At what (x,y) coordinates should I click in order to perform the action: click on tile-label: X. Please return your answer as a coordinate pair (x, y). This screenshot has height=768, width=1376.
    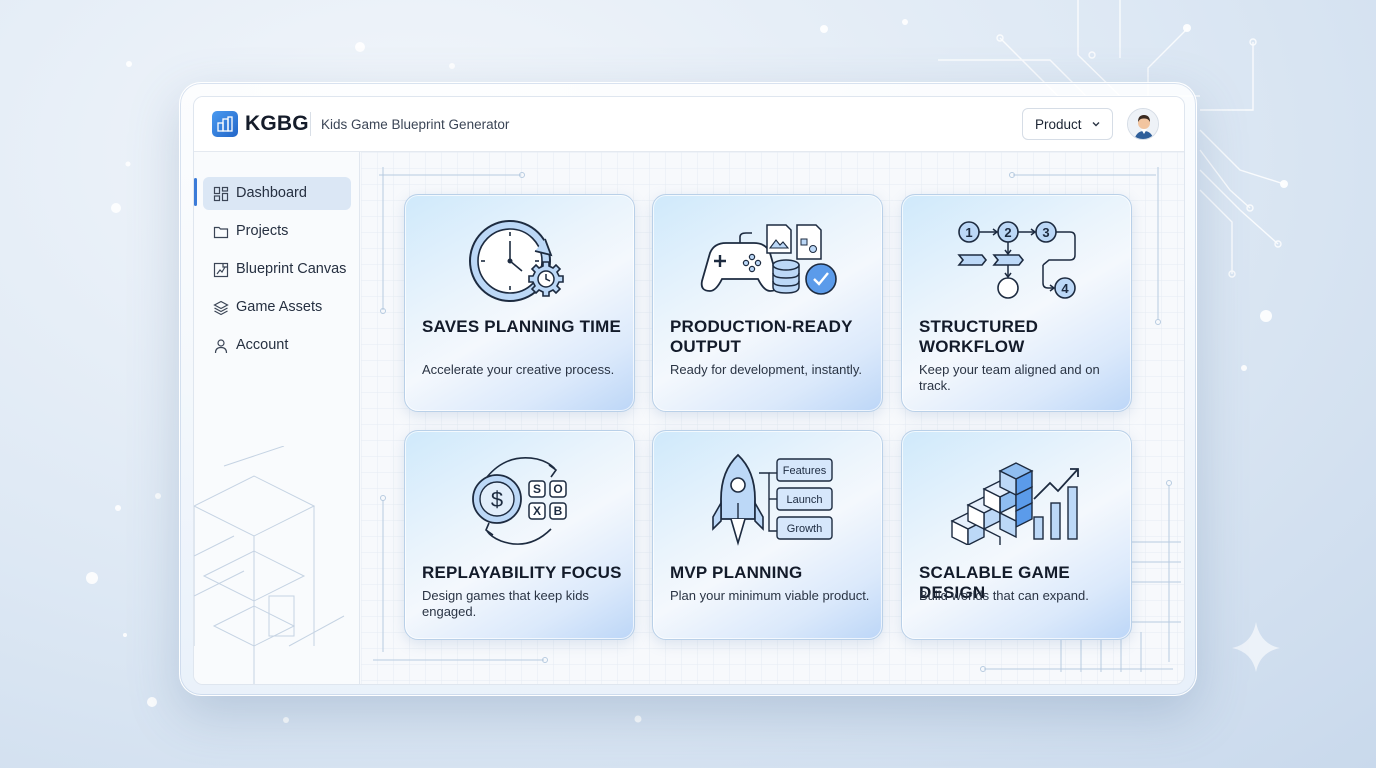
    Looking at the image, I should click on (537, 511).